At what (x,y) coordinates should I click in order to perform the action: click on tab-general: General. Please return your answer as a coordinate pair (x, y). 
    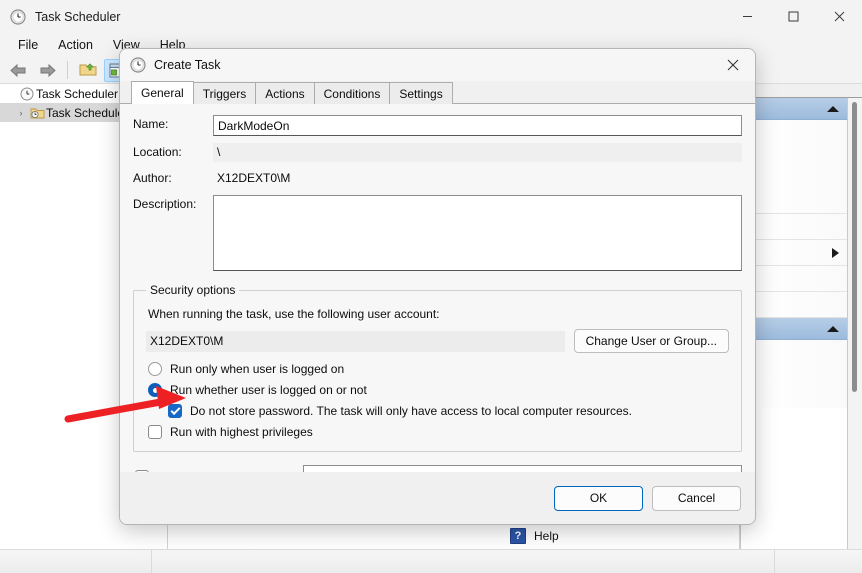
    Looking at the image, I should click on (162, 92).